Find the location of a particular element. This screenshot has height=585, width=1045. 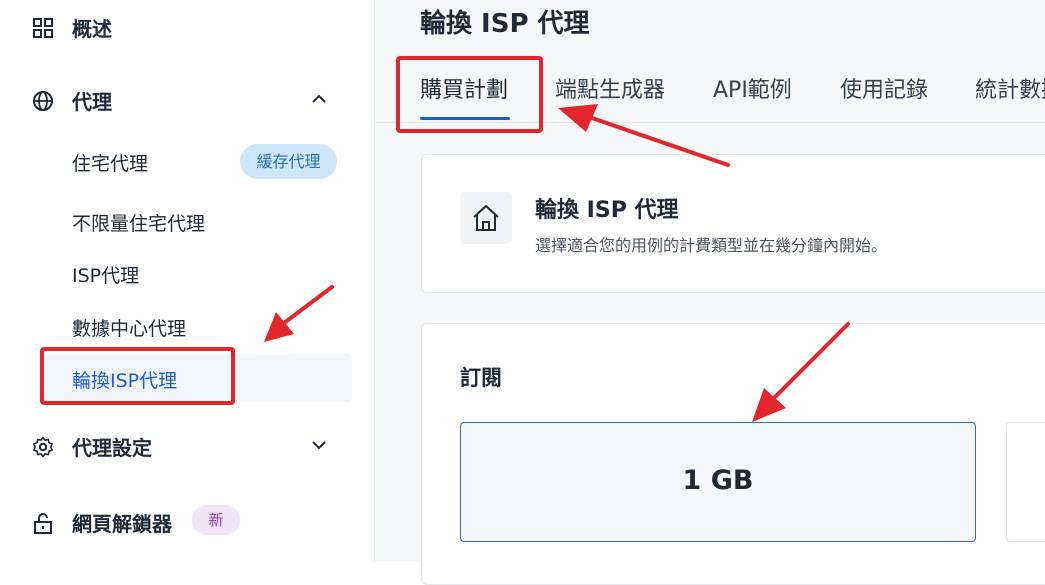

nav-web-unlocker: 網頁解鎖器 is located at coordinates (102, 522).